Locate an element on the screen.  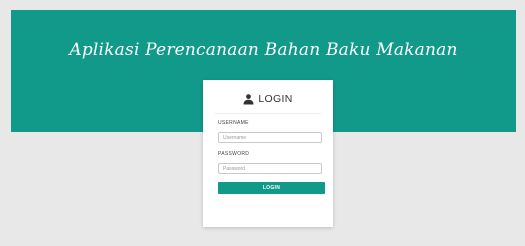
login-card-header: LOGIN is located at coordinates (268, 99).